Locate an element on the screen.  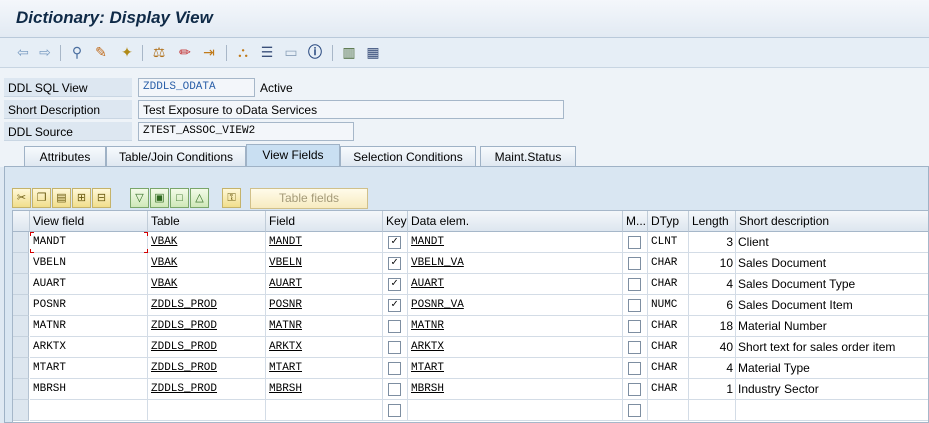
cell-data-element: MTART is located at coordinates (515, 368).